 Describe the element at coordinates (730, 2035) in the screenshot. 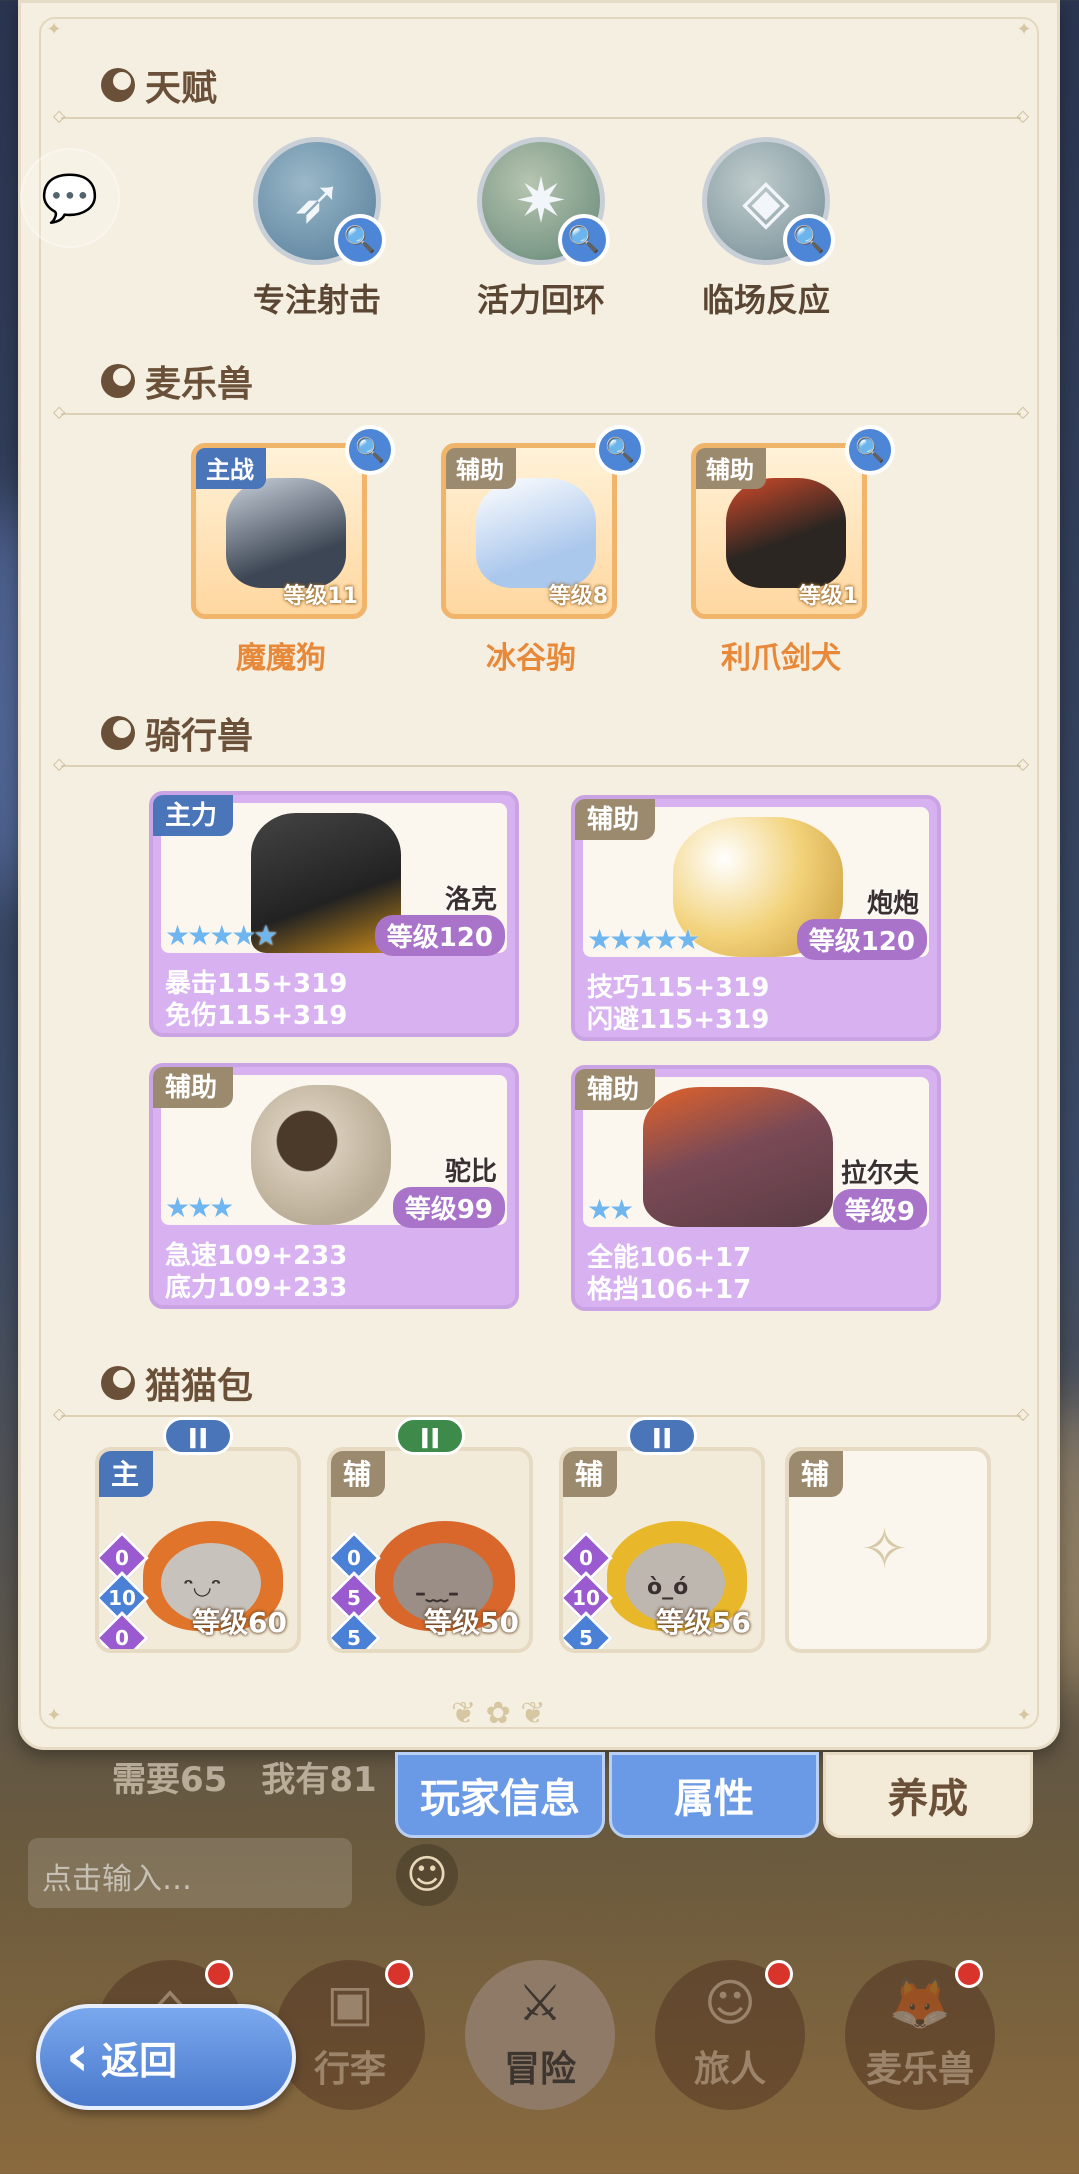

I see `nav-circle: ☺ 旅人` at that location.